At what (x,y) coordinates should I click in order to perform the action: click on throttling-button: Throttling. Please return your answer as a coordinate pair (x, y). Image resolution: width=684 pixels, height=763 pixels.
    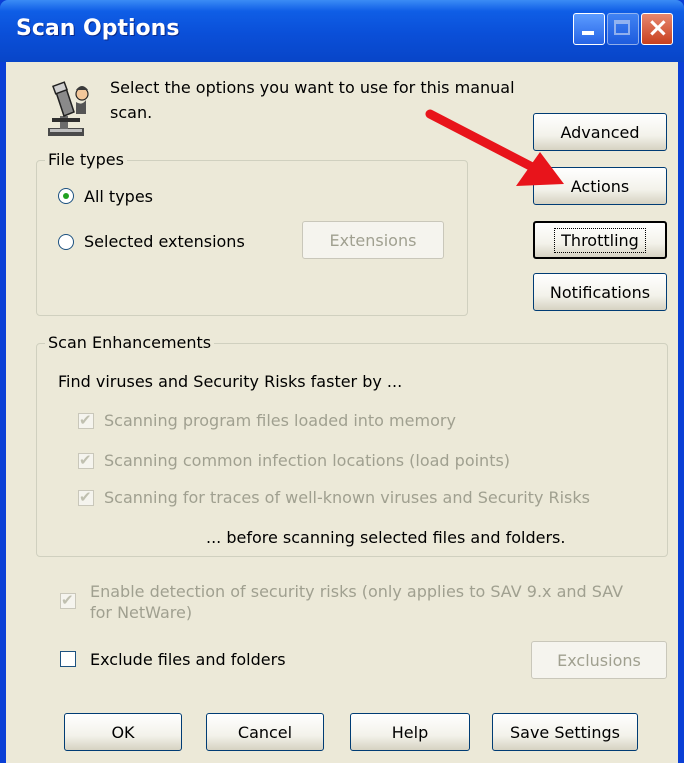
    Looking at the image, I should click on (600, 240).